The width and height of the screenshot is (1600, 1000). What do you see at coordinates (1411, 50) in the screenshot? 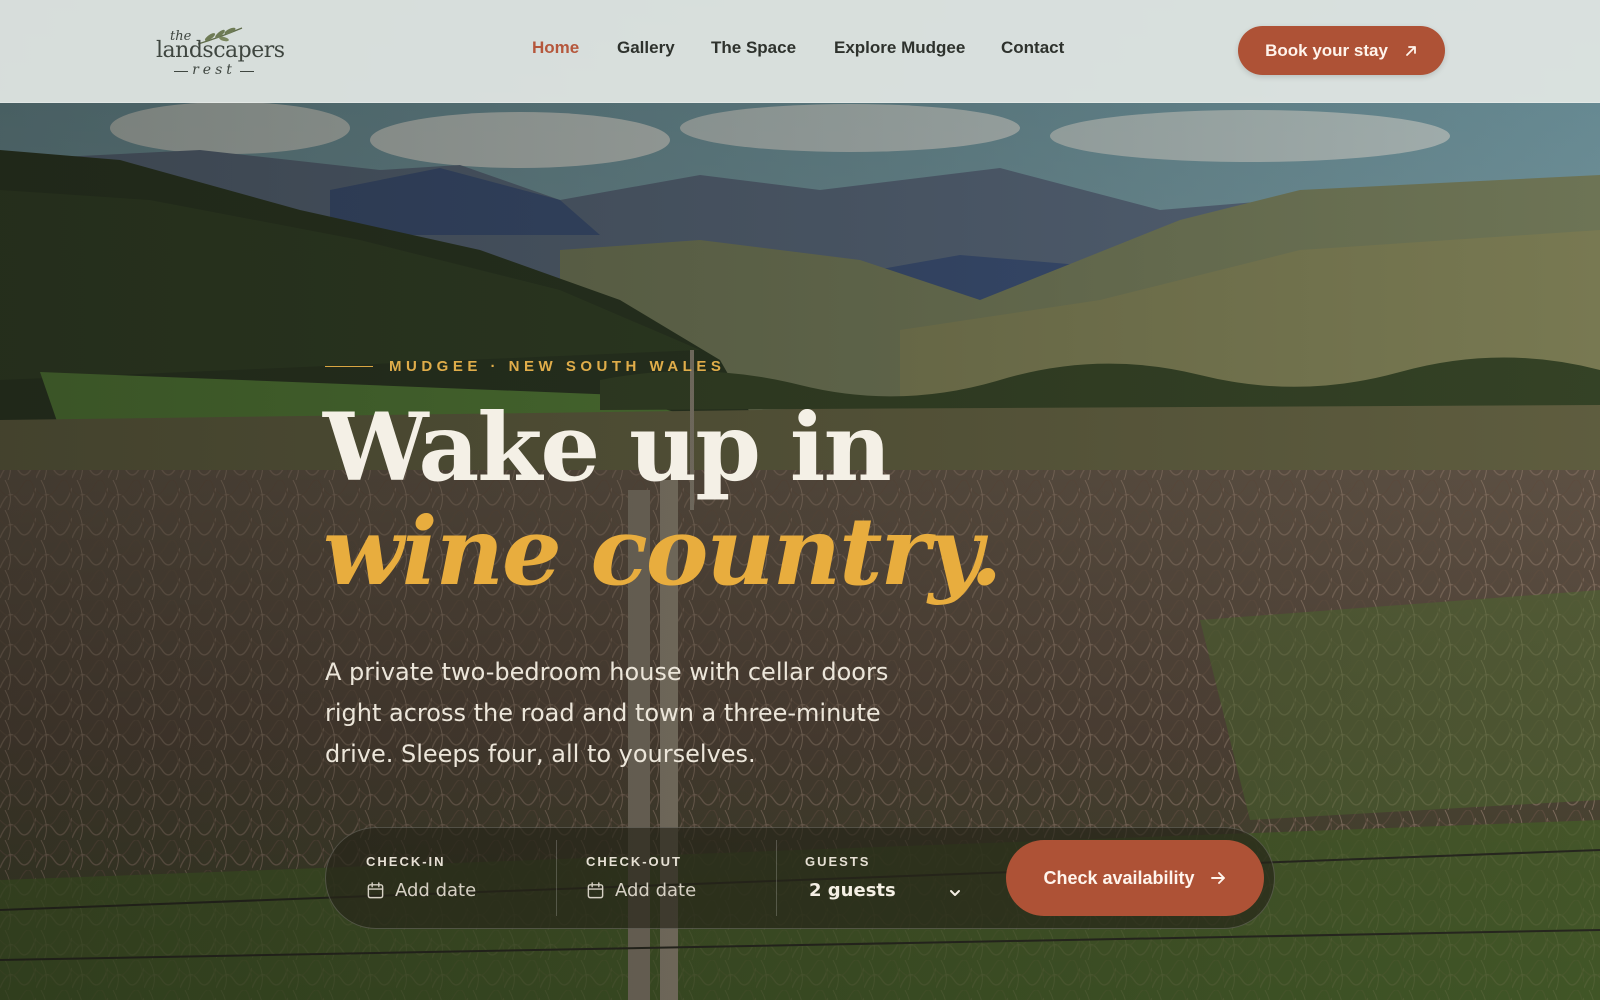
I see `arrow-up-right-icon` at bounding box center [1411, 50].